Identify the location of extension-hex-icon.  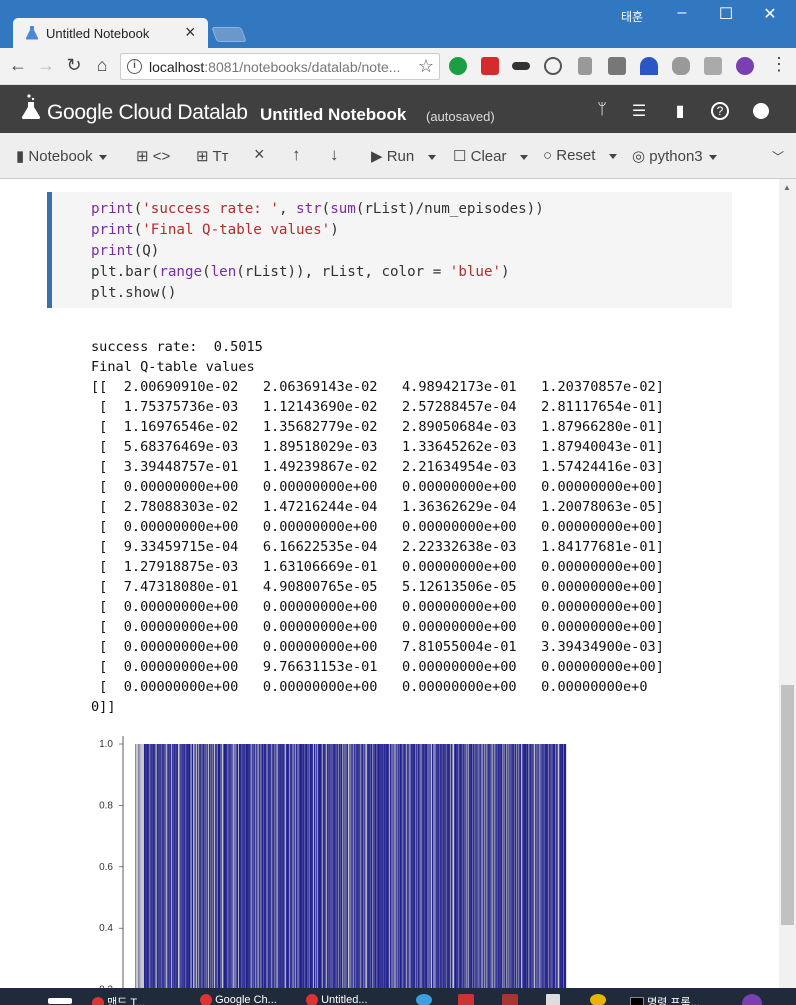
(681, 66).